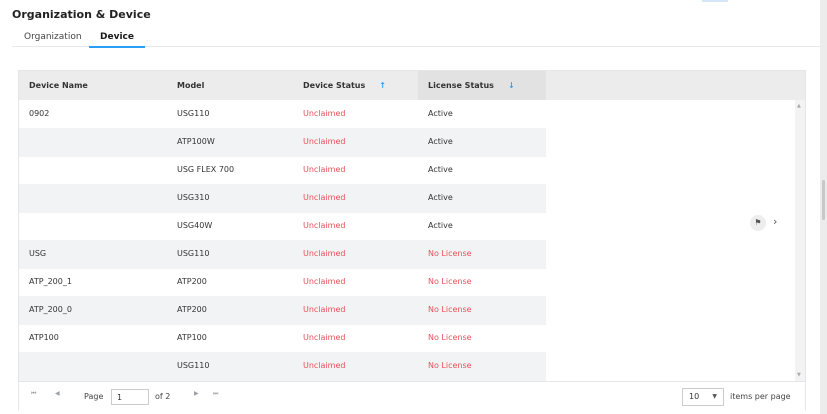  I want to click on items-per-page-label: items per page, so click(760, 396).